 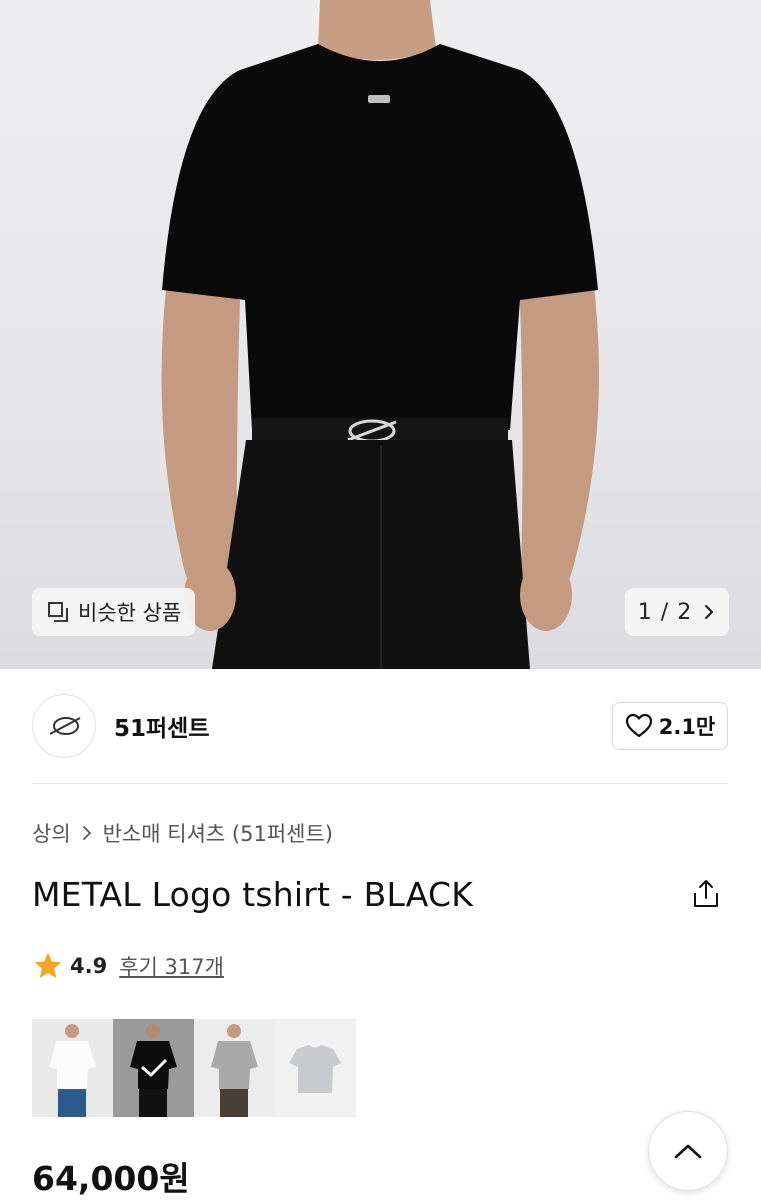 I want to click on like-button: 2.1만, so click(x=670, y=726).